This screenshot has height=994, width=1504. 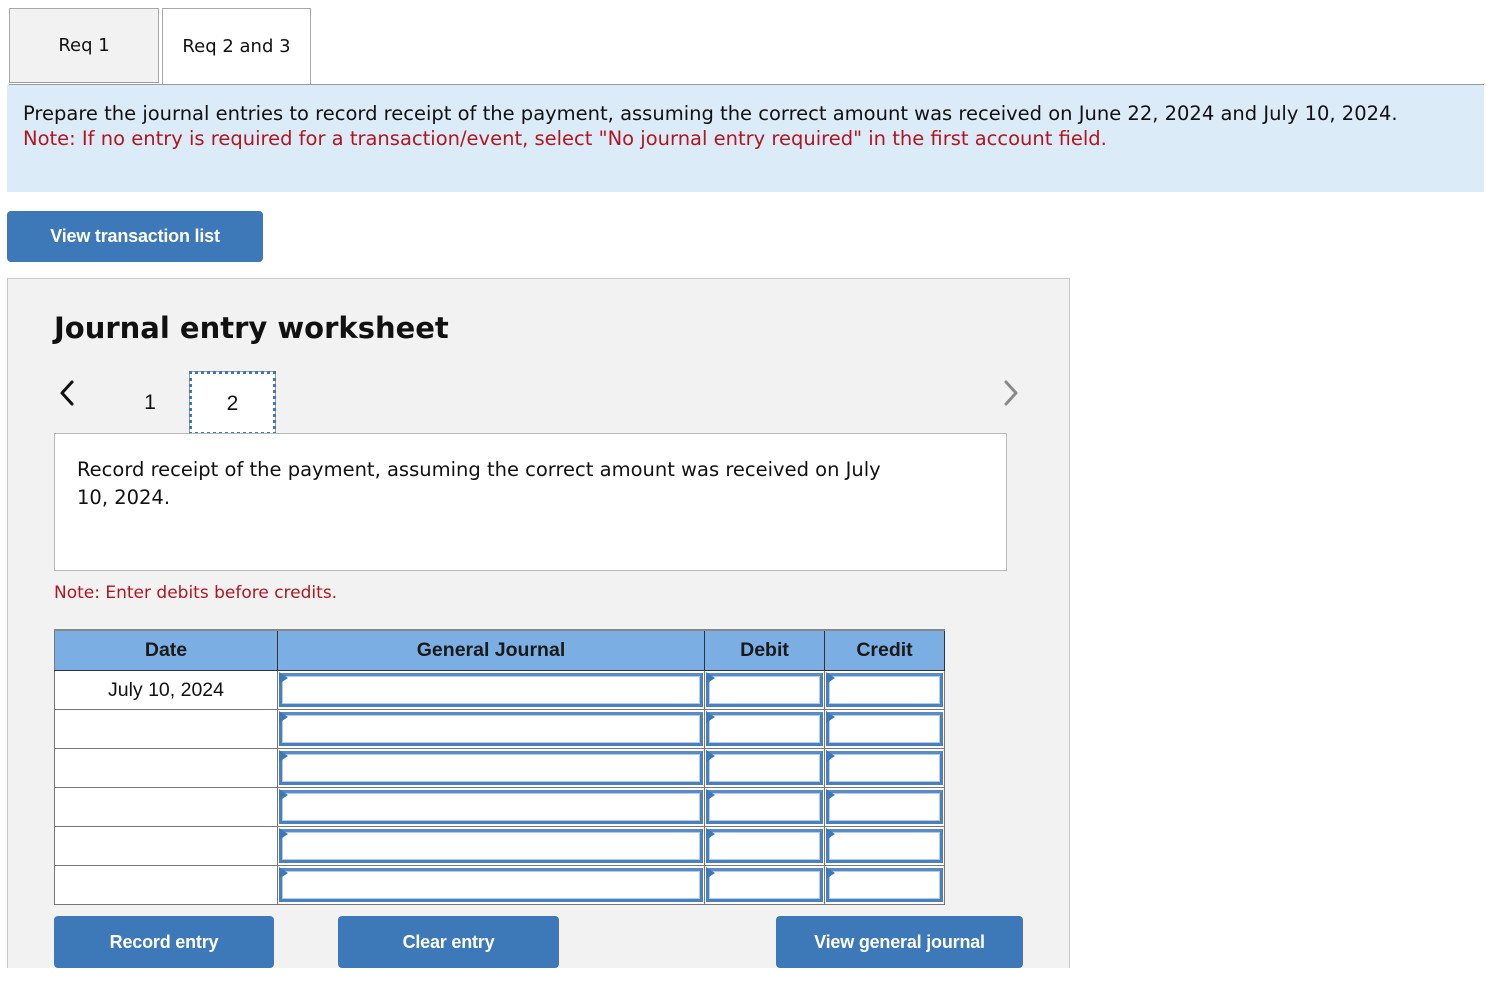 I want to click on header-debit: Debit, so click(x=764, y=650).